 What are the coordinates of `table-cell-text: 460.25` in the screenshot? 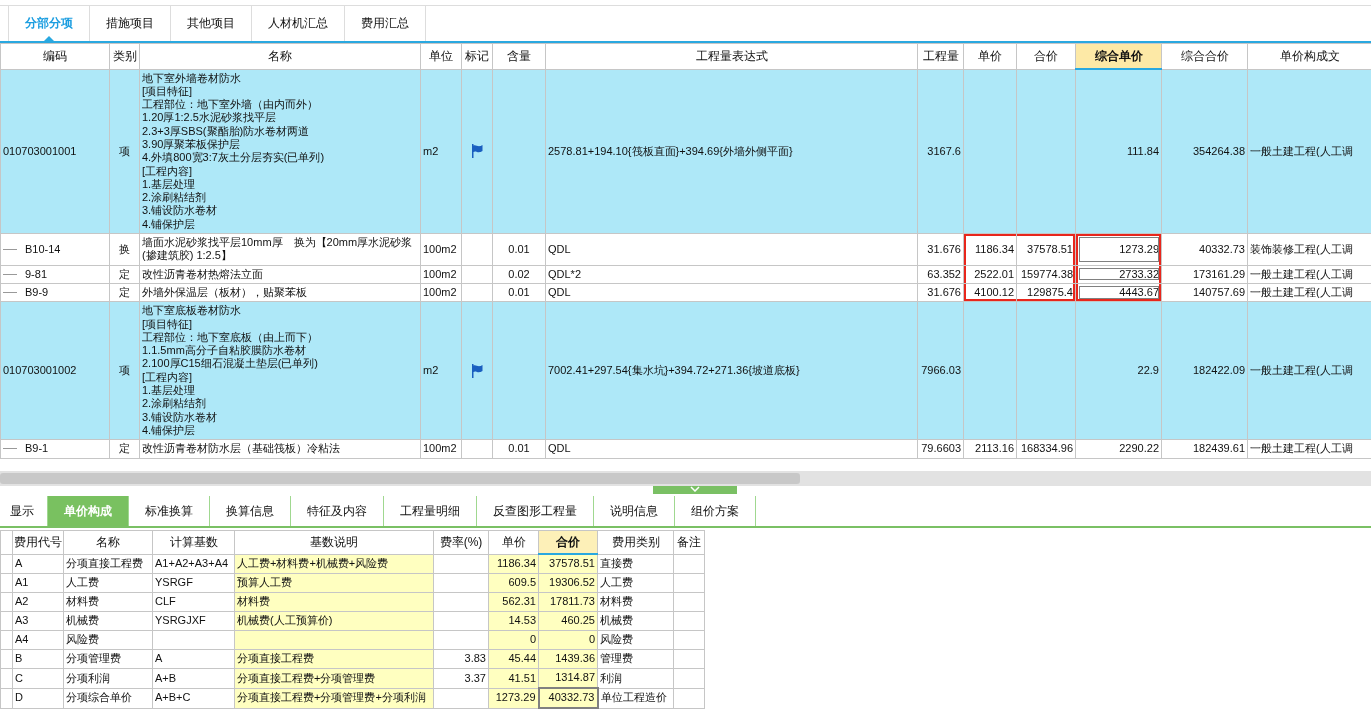 It's located at (578, 620).